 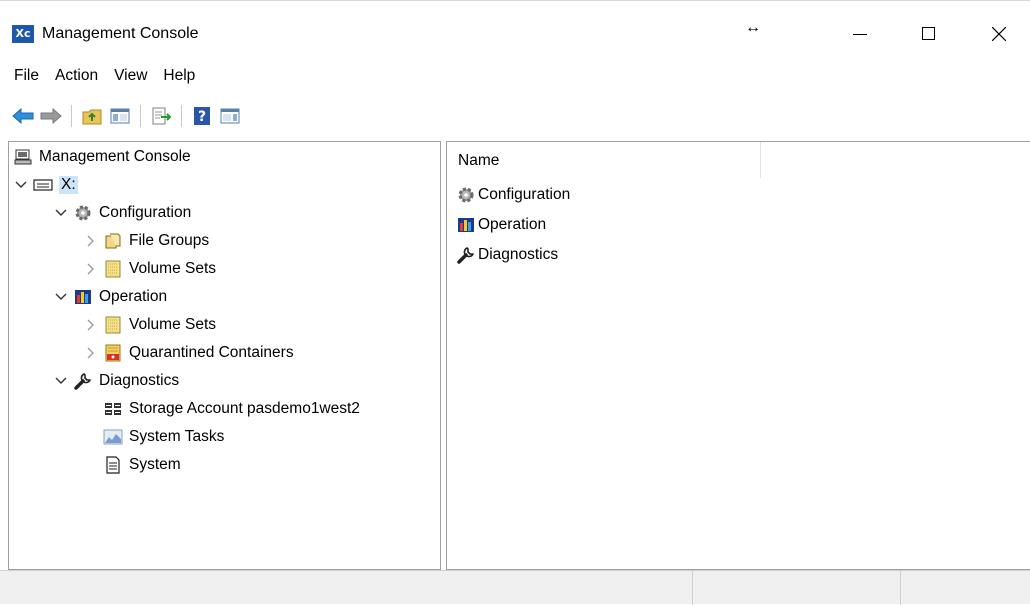 What do you see at coordinates (244, 408) in the screenshot?
I see `tree-label-storage-account: Storage Account pasdemo1west2` at bounding box center [244, 408].